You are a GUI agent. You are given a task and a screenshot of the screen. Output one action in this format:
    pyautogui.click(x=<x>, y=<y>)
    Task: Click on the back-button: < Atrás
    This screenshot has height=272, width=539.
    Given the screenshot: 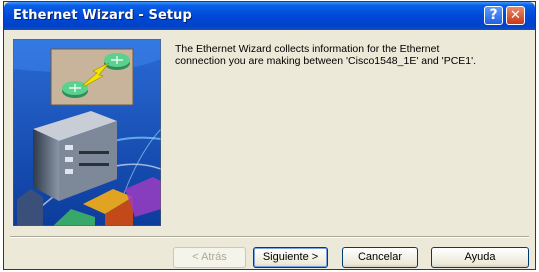 What is the action you would take?
    pyautogui.click(x=209, y=257)
    